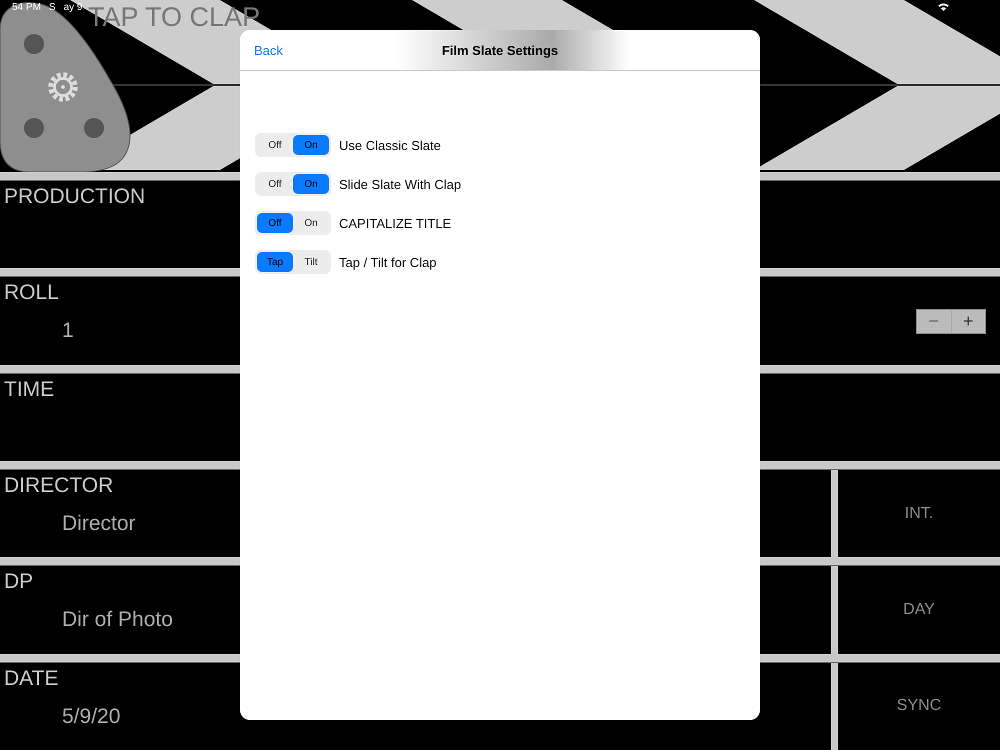 This screenshot has height=750, width=1000. What do you see at coordinates (390, 145) in the screenshot?
I see `setting-label: Use Classic Slate` at bounding box center [390, 145].